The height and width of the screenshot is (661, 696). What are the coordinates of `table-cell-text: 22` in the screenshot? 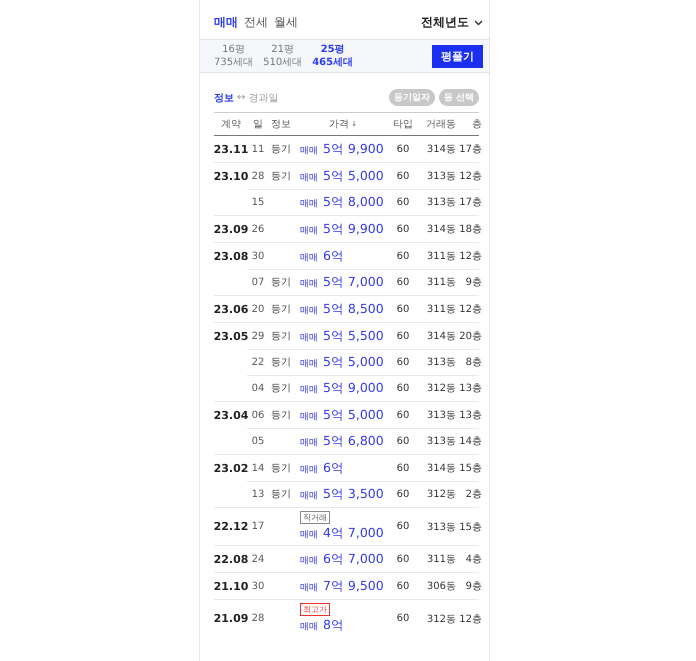 It's located at (258, 362).